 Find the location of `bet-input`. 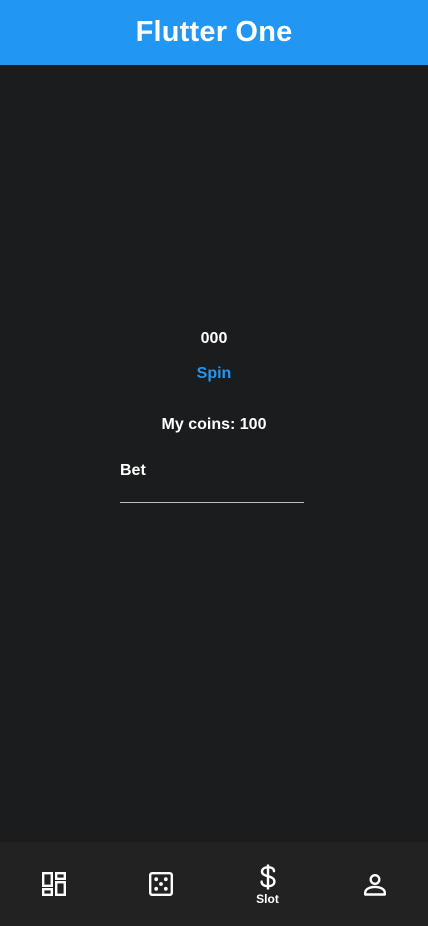

bet-input is located at coordinates (212, 492).